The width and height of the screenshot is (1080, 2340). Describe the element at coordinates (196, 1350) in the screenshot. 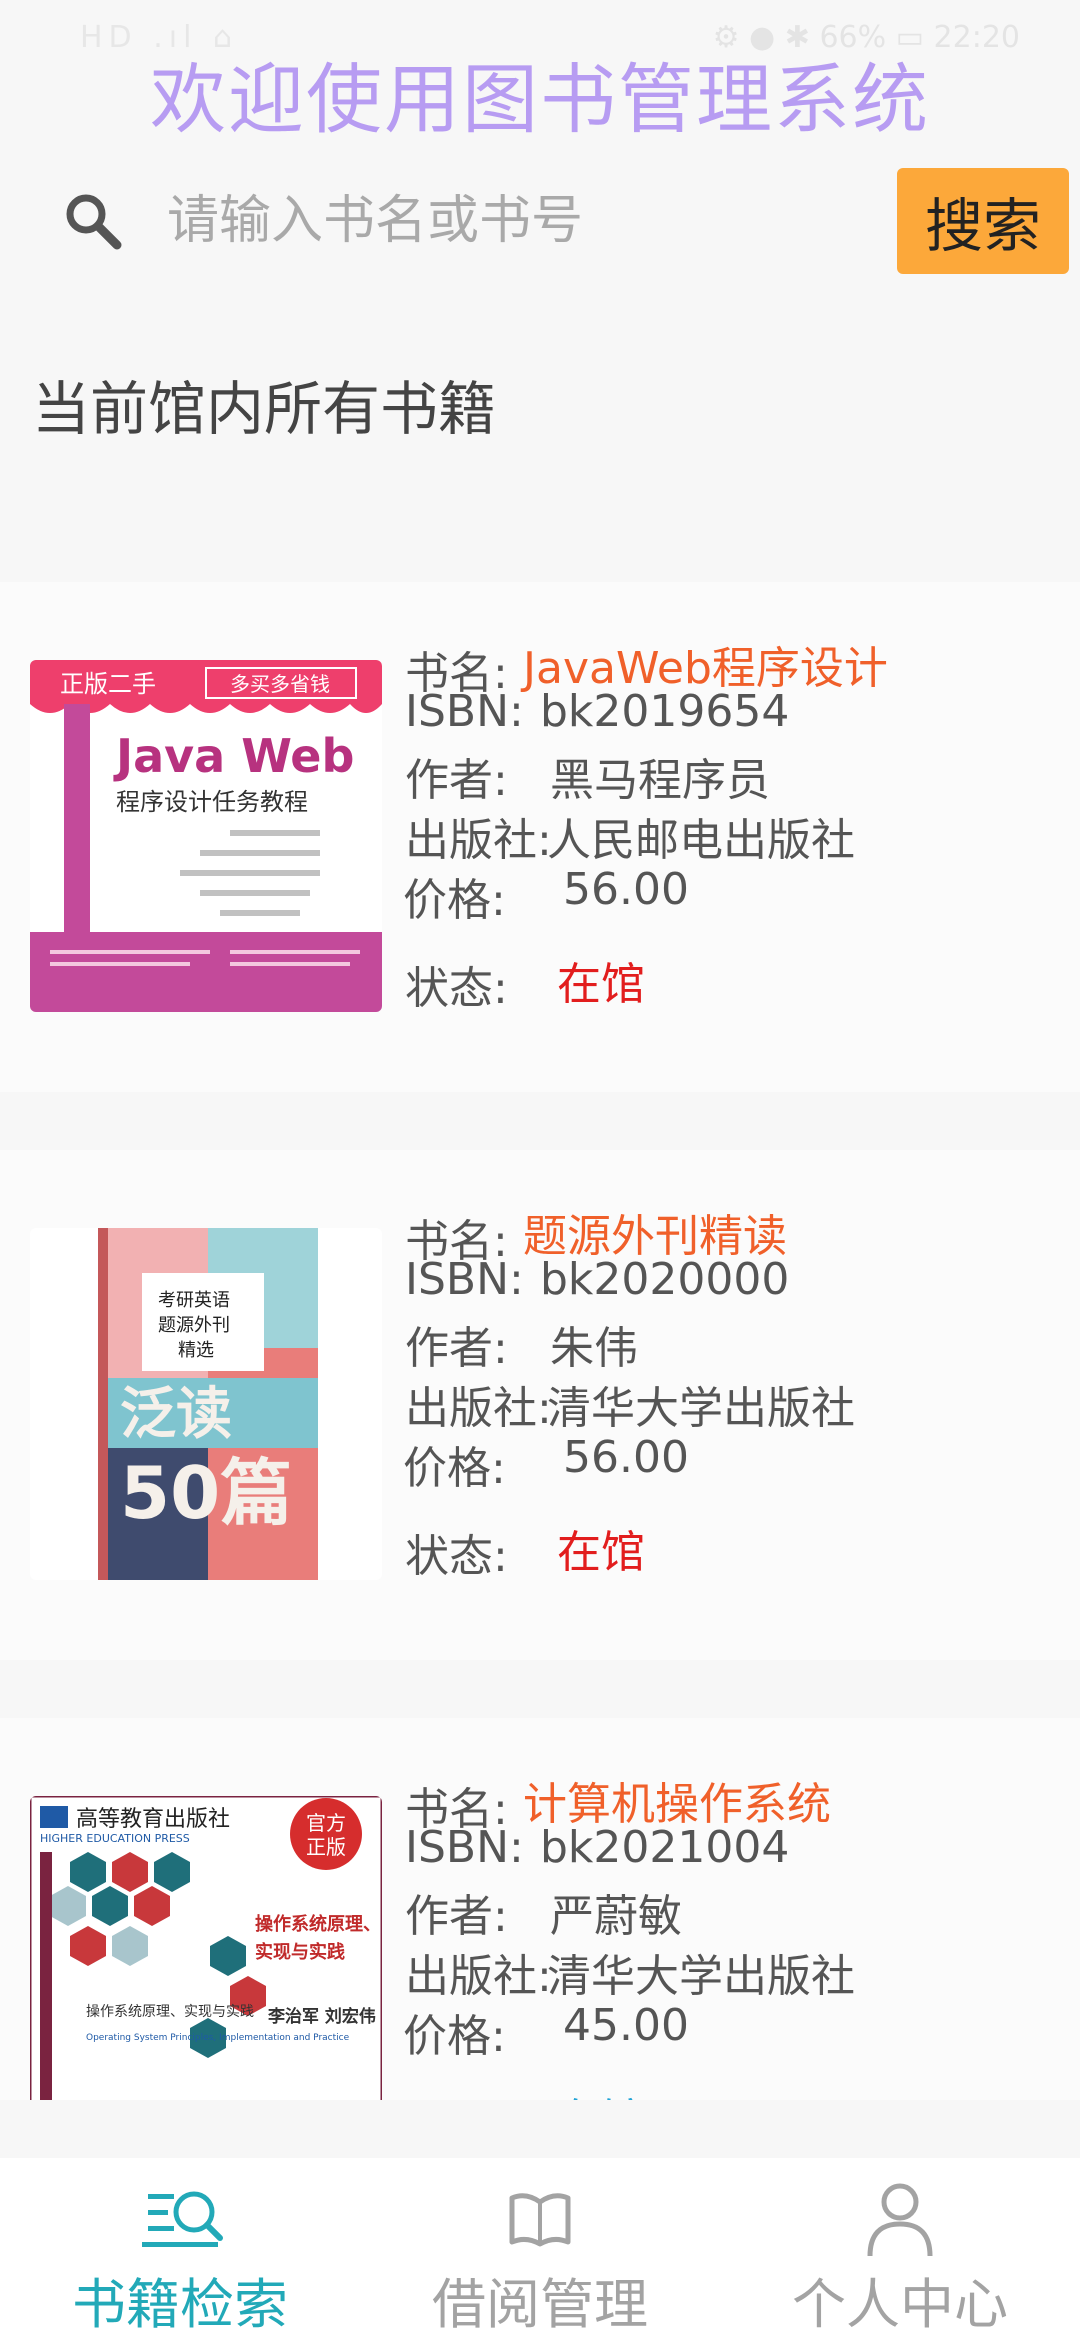

I see `cover-box-line3: 精选` at that location.